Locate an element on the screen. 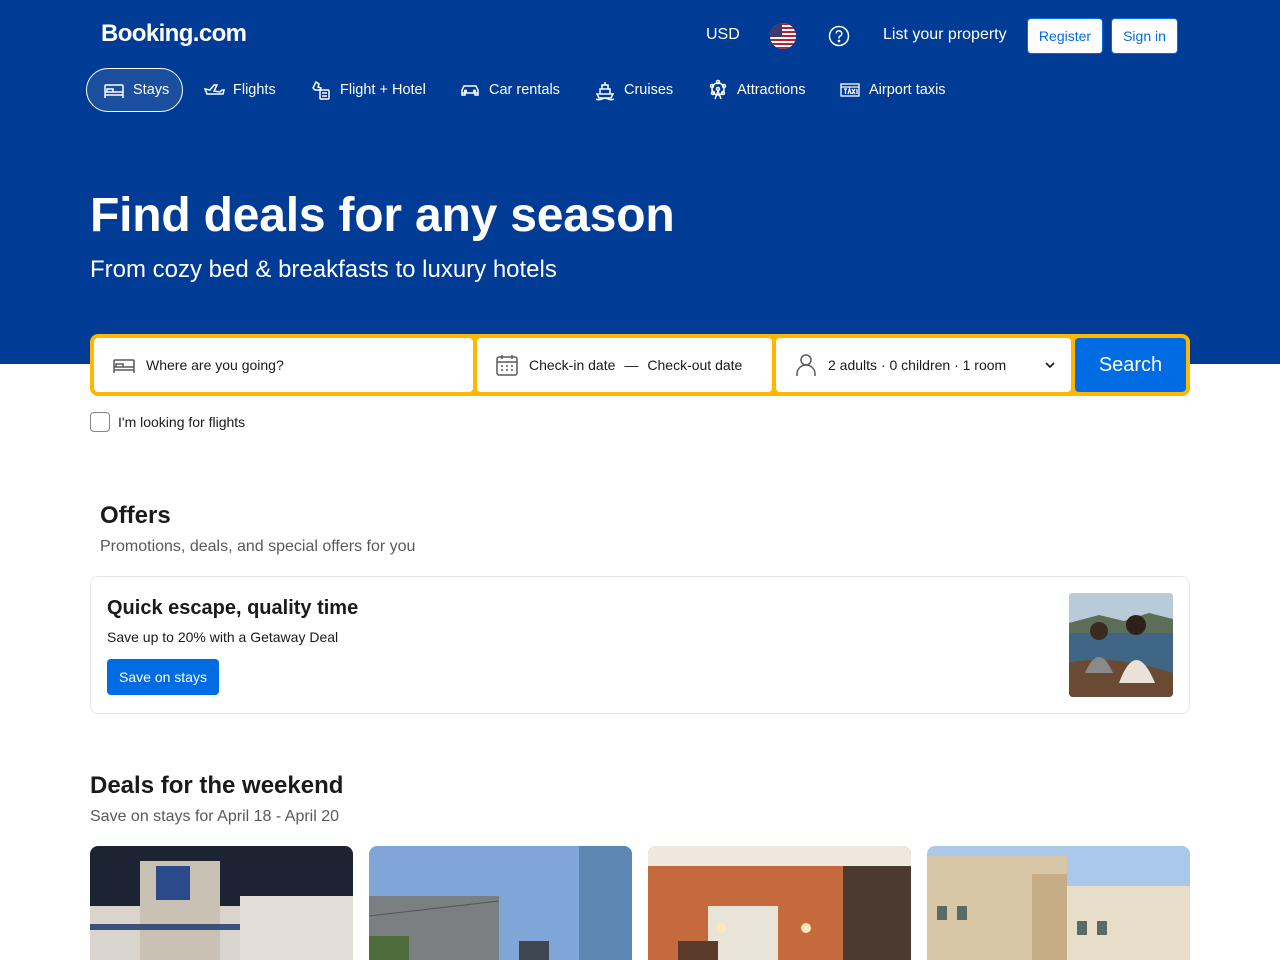 Image resolution: width=1280 pixels, height=960 pixels. guests-field: 2 adults · 0 children · 1 room is located at coordinates (923, 365).